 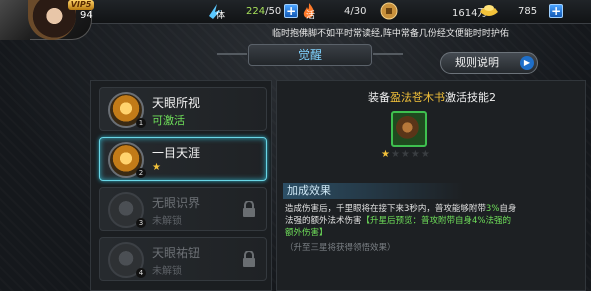 I want to click on effect-text: 法强的额外法术伤害, so click(x=323, y=221).